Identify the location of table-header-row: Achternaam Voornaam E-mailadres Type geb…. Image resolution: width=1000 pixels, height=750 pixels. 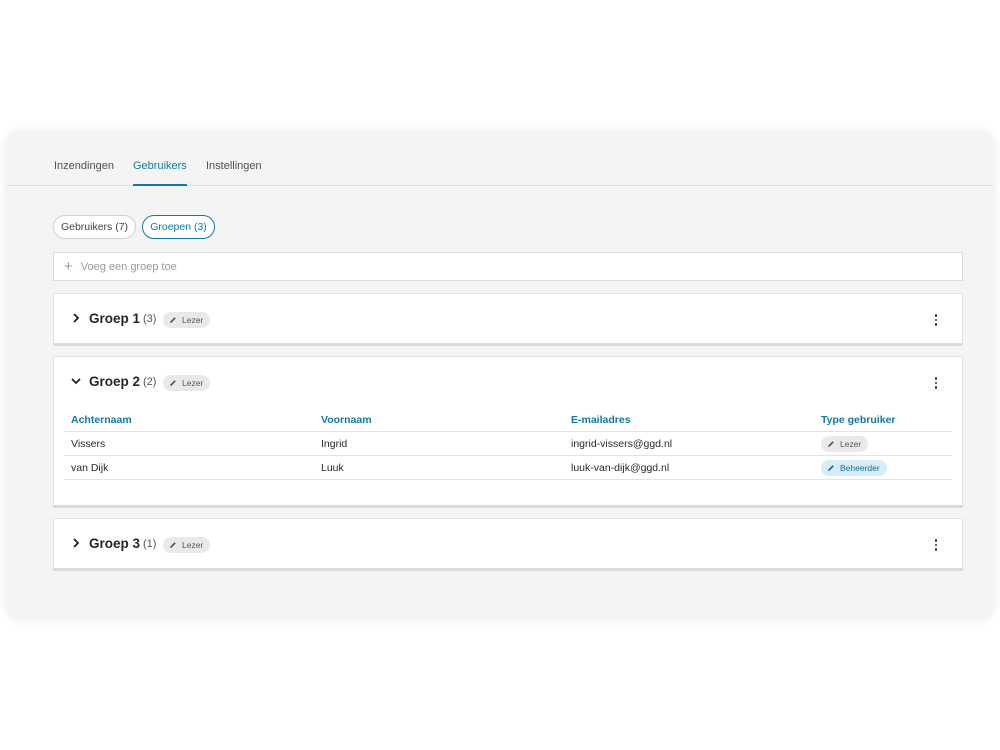
(508, 420).